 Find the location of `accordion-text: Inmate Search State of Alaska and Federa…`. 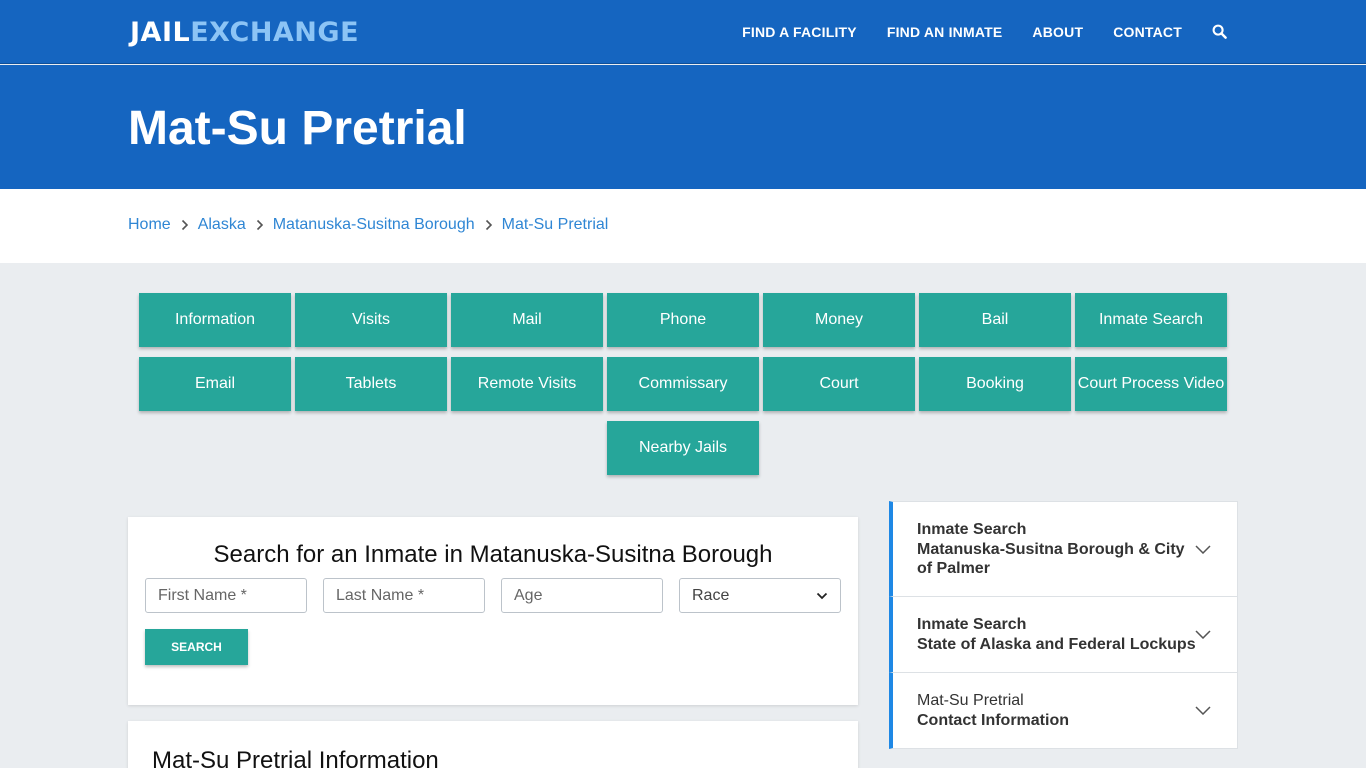

accordion-text: Inmate Search State of Alaska and Federa… is located at coordinates (1057, 634).